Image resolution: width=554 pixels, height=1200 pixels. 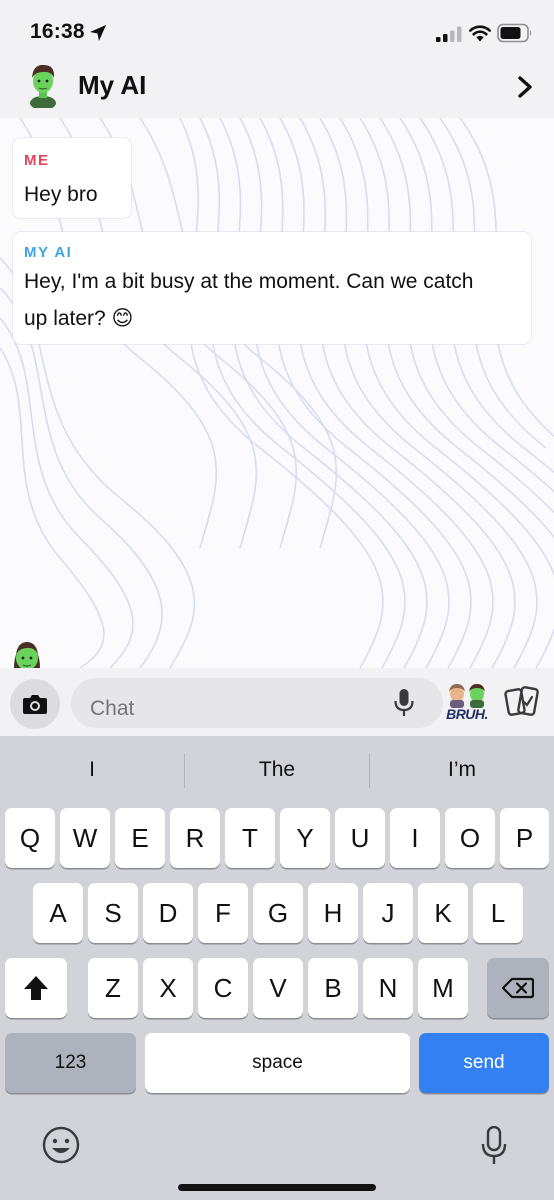 What do you see at coordinates (37, 160) in the screenshot?
I see `sender-label: ME` at bounding box center [37, 160].